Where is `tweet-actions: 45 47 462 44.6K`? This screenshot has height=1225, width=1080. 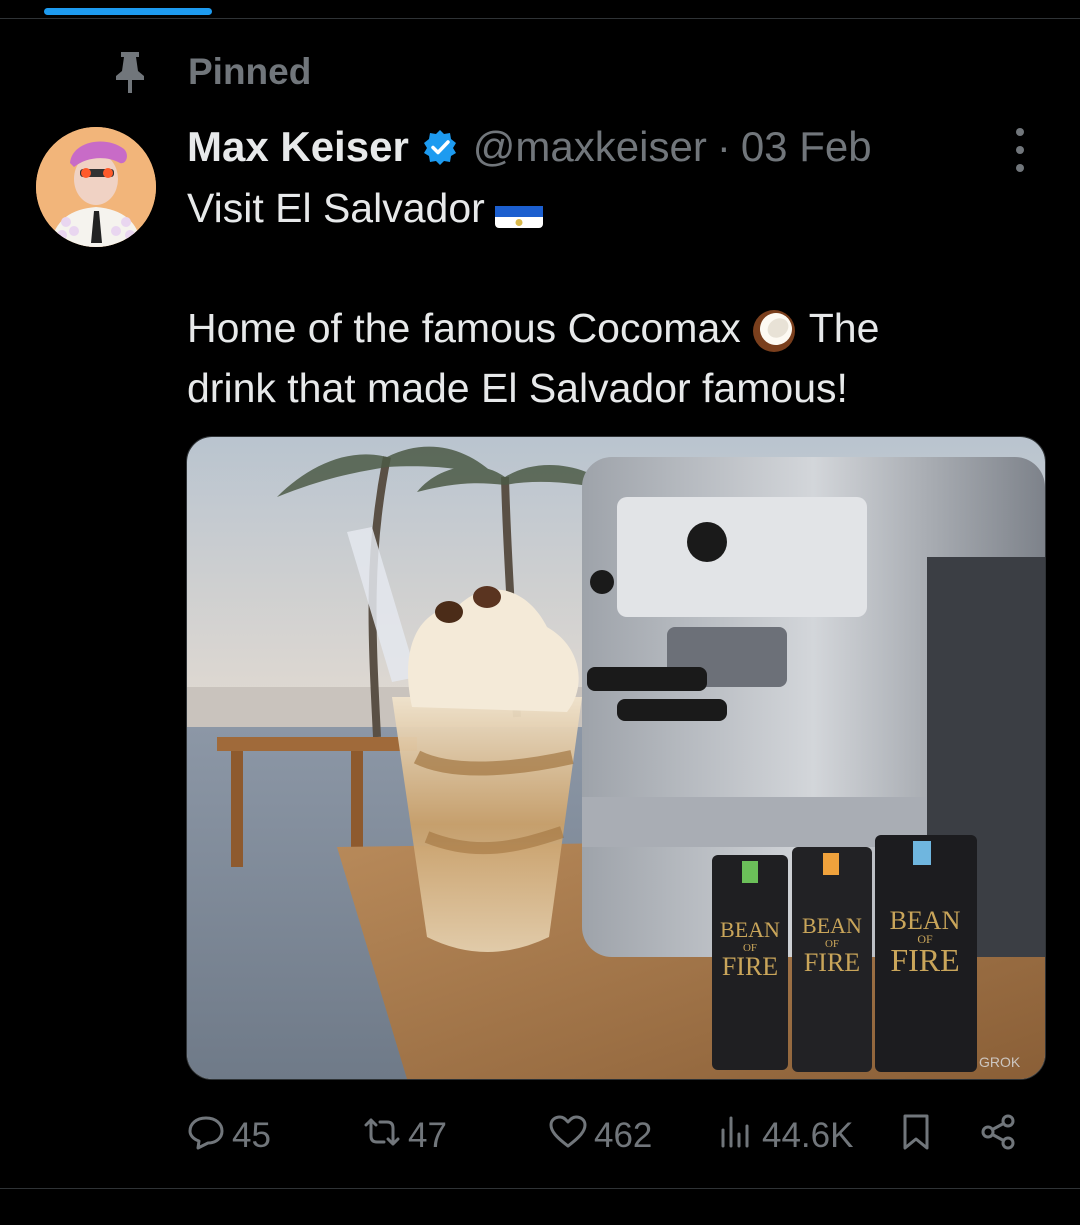
tweet-actions: 45 47 462 44.6K is located at coordinates (606, 1136).